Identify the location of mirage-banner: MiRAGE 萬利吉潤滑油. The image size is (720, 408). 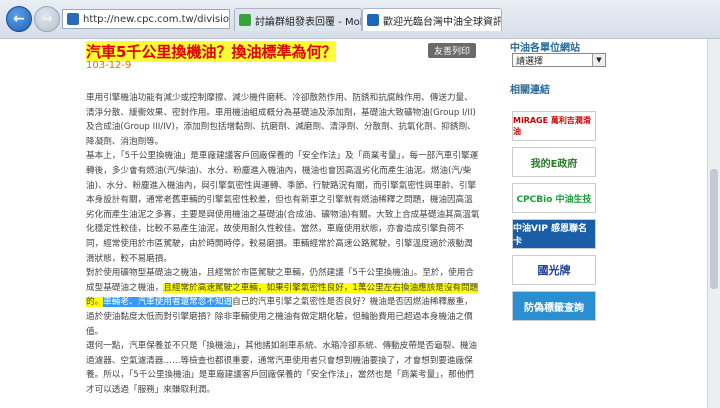
(554, 126).